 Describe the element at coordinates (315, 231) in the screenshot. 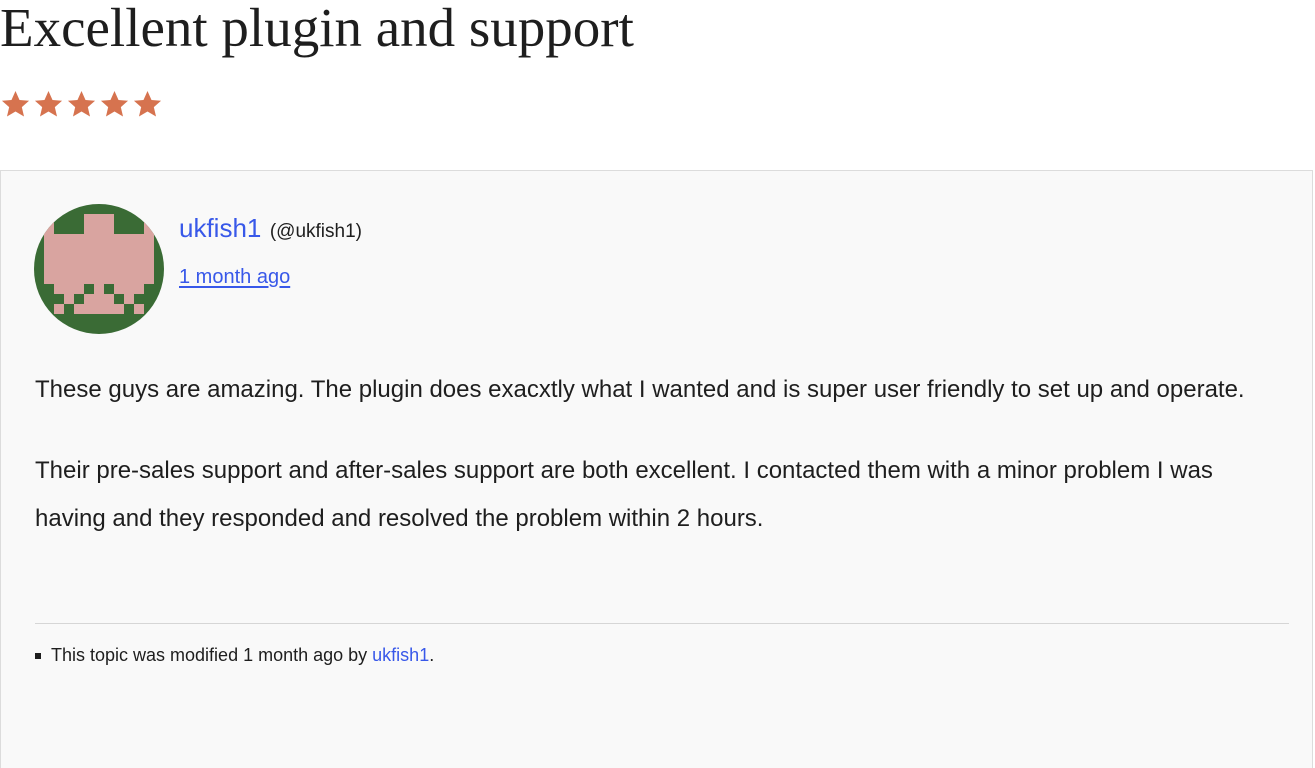

I see `author-handle: (@ukfish1)` at that location.